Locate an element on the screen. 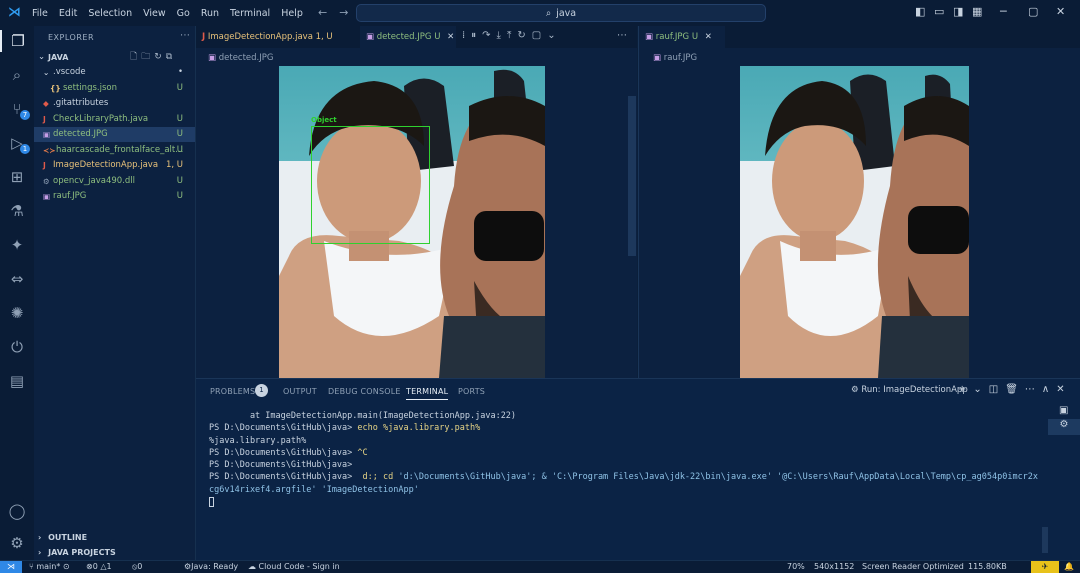 The image size is (1080, 573). file-tree-item: ≺≻ haarcascade_frontalface_alt... U is located at coordinates (114, 150).